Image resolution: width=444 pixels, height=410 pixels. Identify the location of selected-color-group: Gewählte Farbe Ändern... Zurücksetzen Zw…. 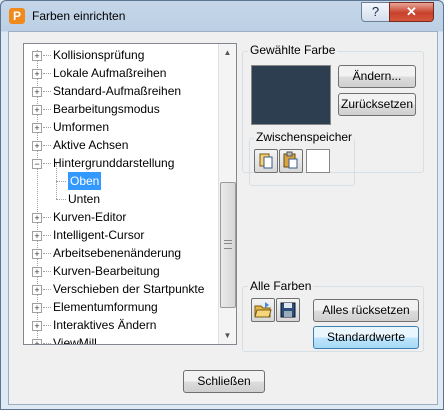
(333, 114).